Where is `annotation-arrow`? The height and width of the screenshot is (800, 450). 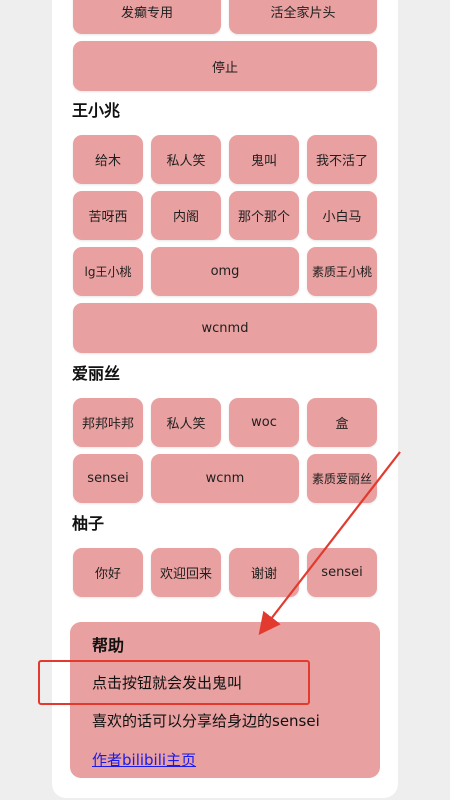
annotation-arrow is located at coordinates (329, 543).